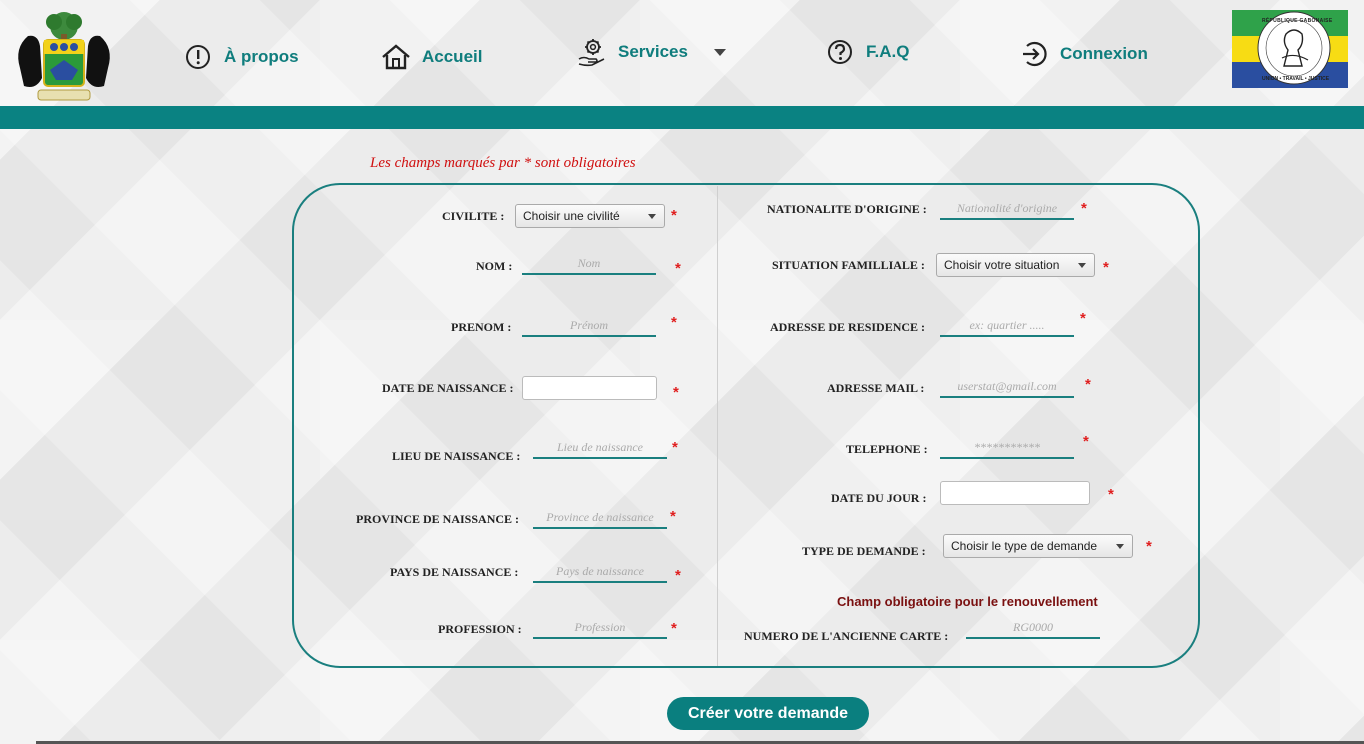 Image resolution: width=1364 pixels, height=744 pixels. Describe the element at coordinates (846, 636) in the screenshot. I see `ancienne-carte-label: NUMERO DE L'ANCIENNE CARTE :` at that location.